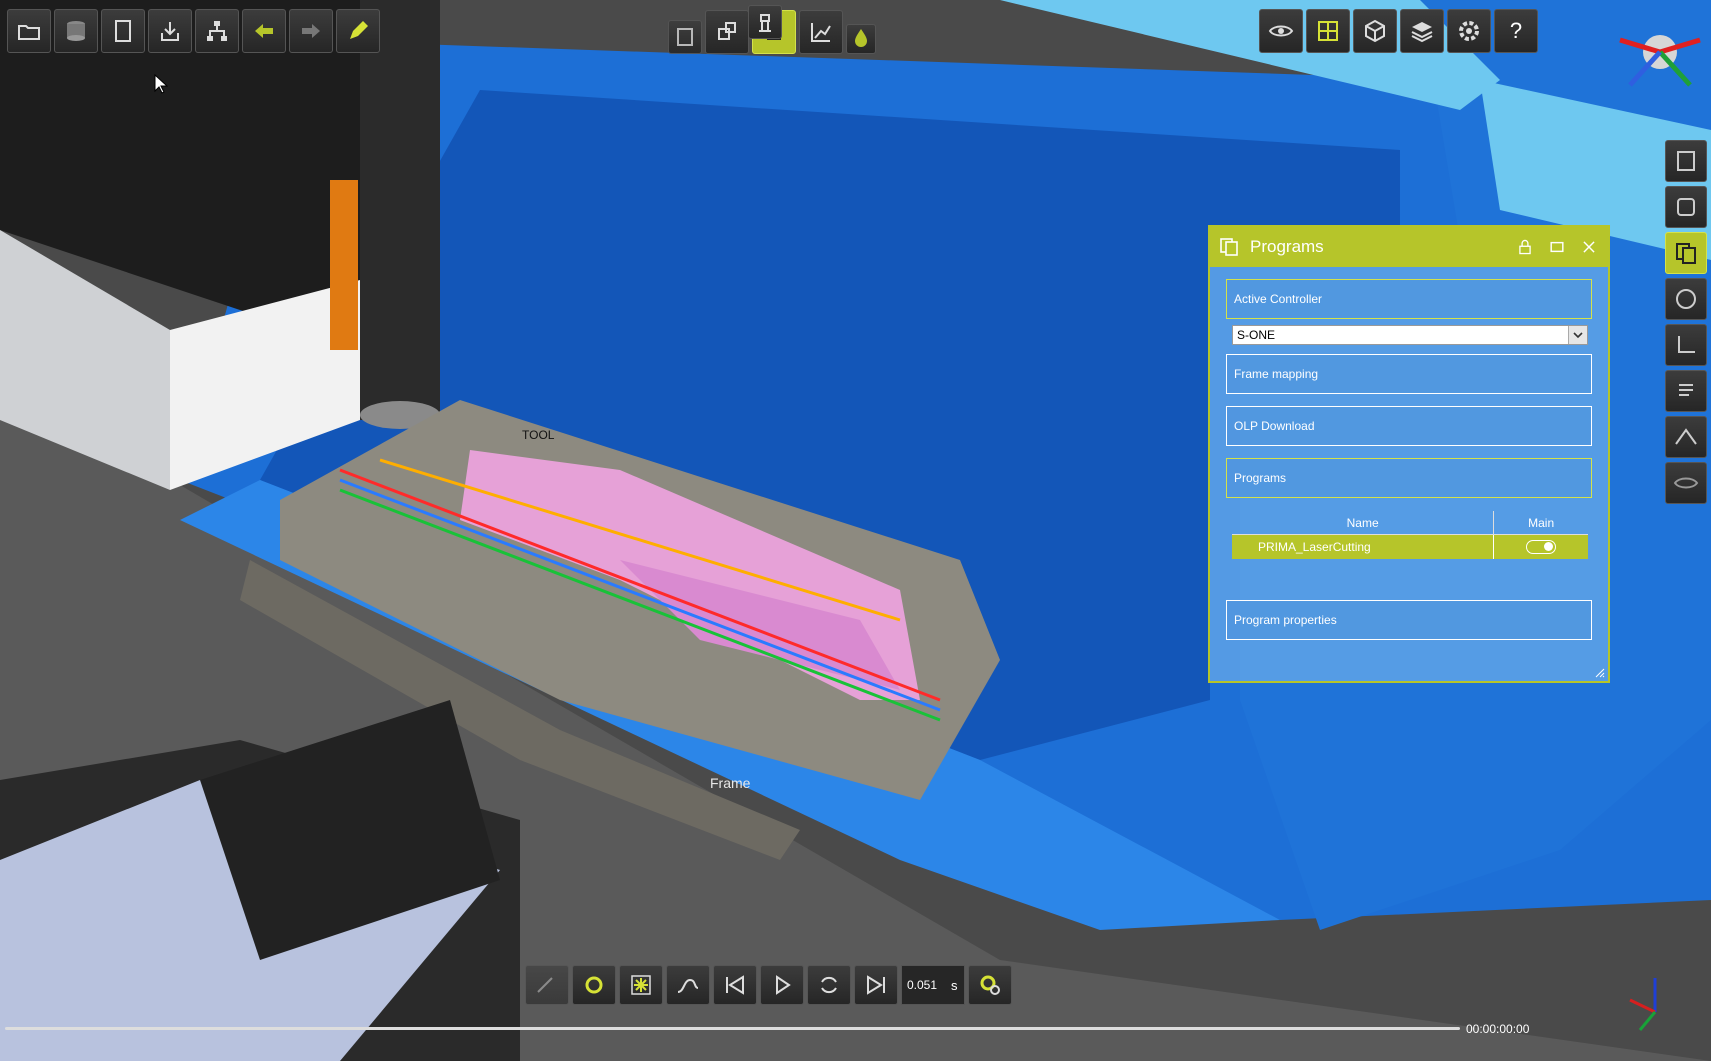 This screenshot has width=1711, height=1061. I want to click on laser-icon, so click(641, 985).